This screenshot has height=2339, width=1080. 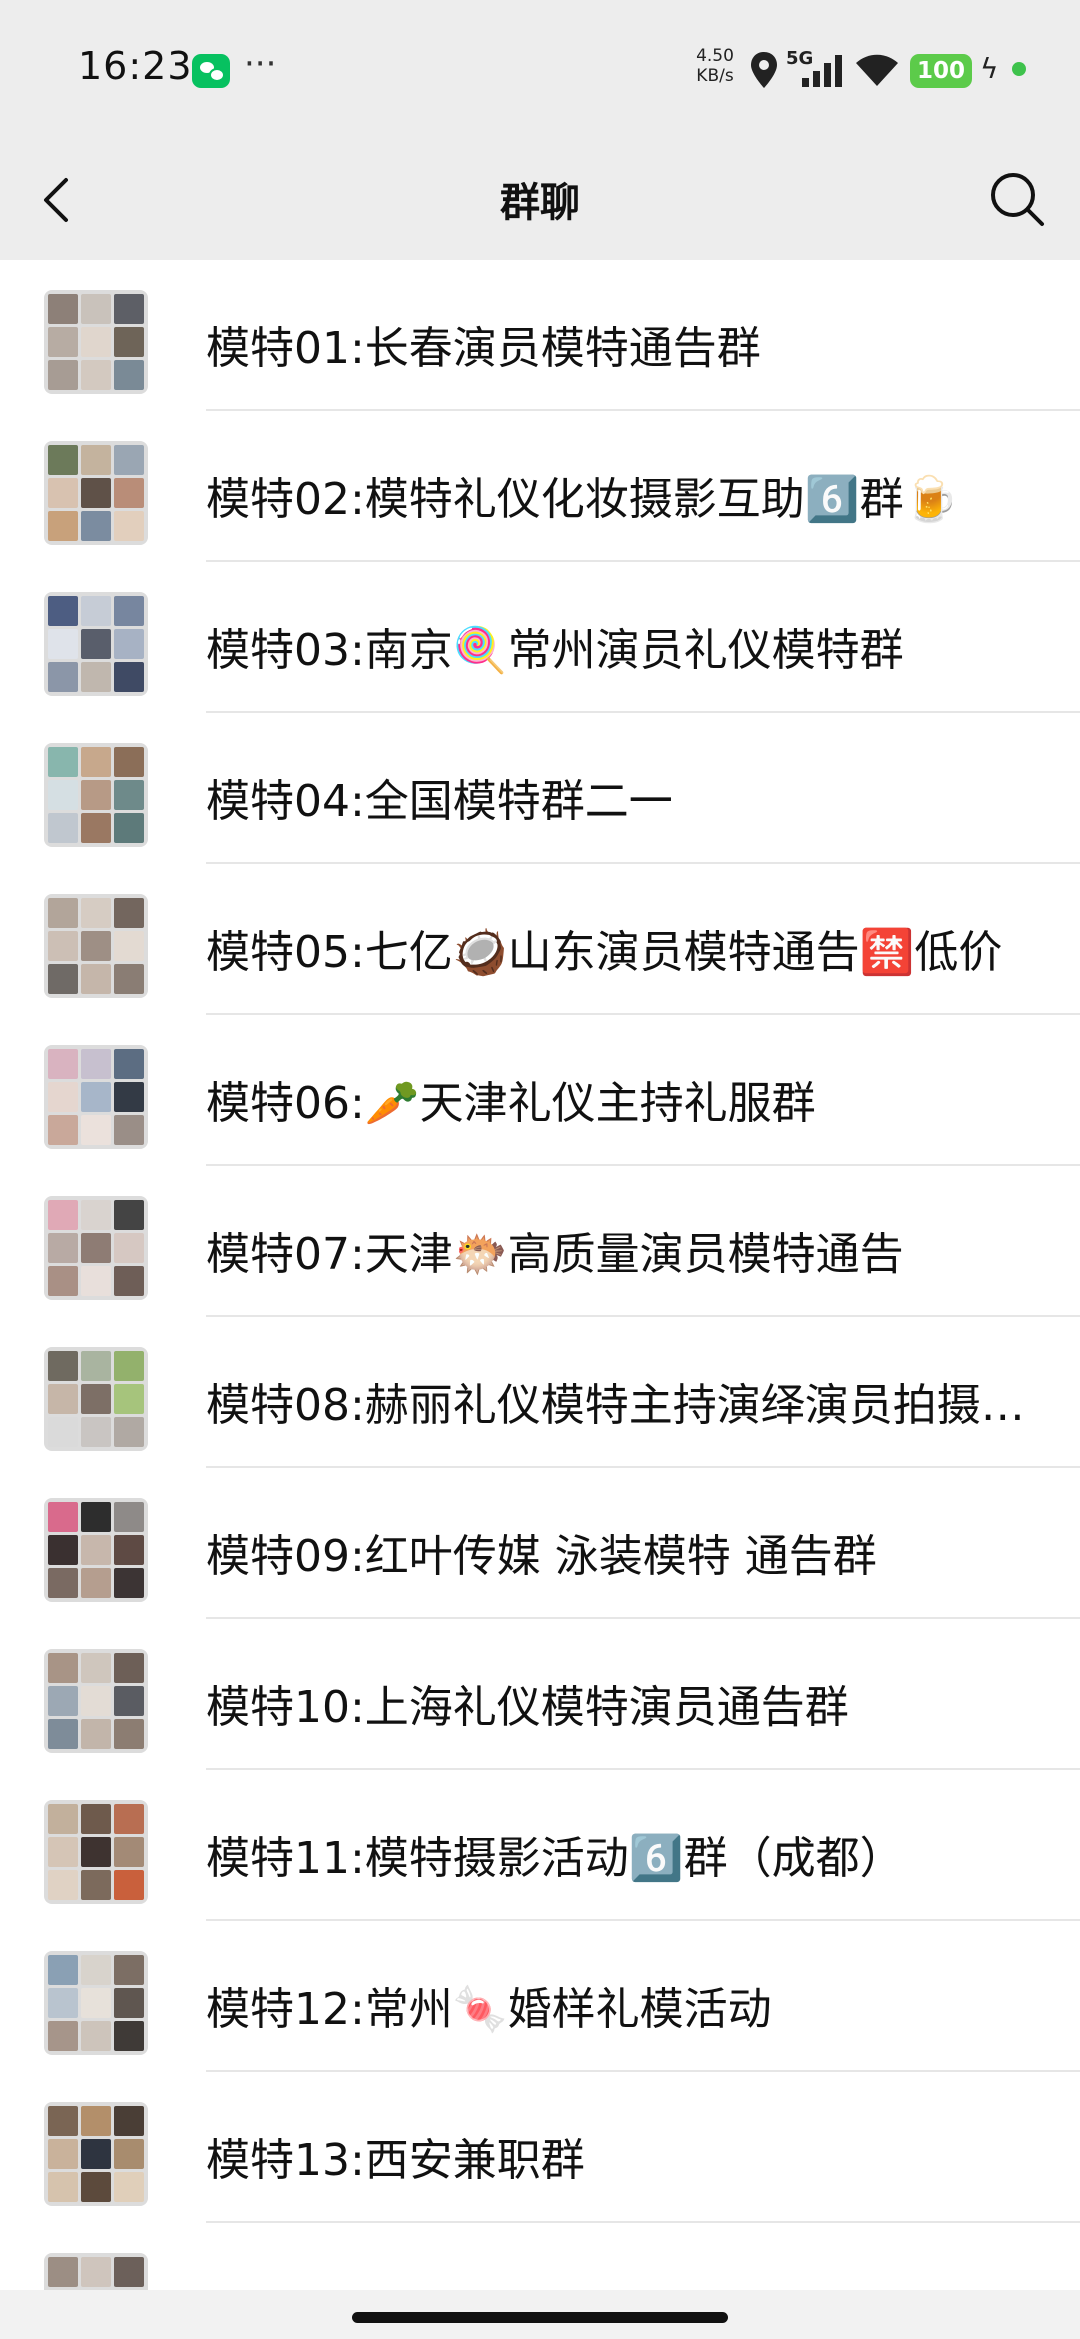 I want to click on nav-bar: 群聊, so click(x=540, y=200).